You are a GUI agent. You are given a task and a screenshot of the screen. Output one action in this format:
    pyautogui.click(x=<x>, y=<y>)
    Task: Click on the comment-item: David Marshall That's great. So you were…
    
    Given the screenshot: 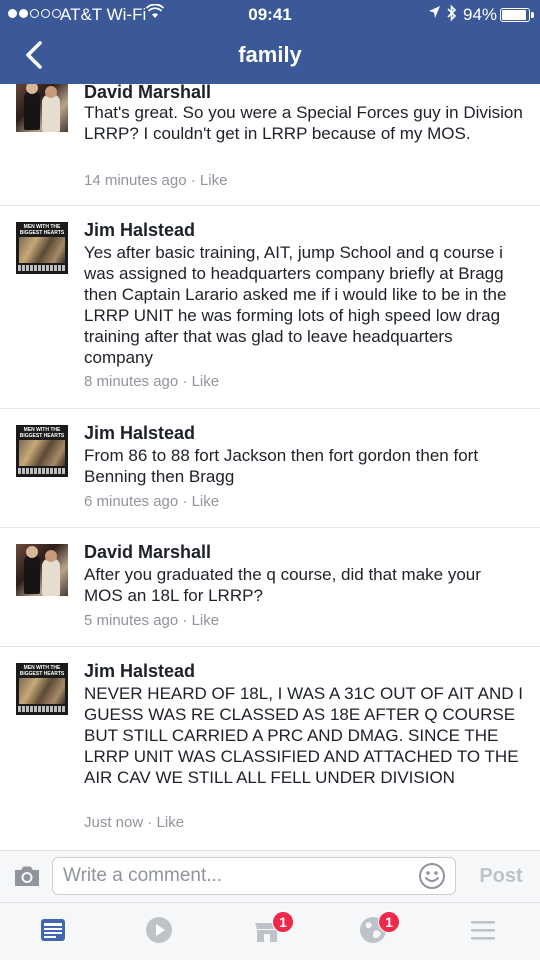 What is the action you would take?
    pyautogui.click(x=270, y=145)
    